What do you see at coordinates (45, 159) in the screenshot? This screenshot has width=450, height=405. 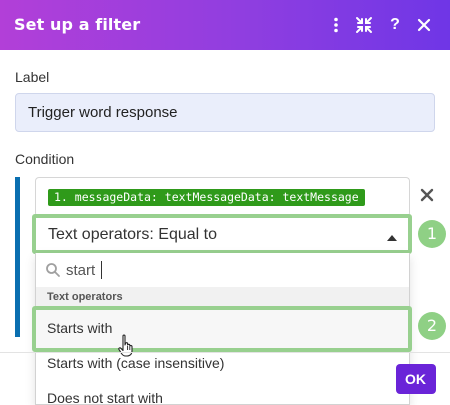 I see `condition-title: Condition` at bounding box center [45, 159].